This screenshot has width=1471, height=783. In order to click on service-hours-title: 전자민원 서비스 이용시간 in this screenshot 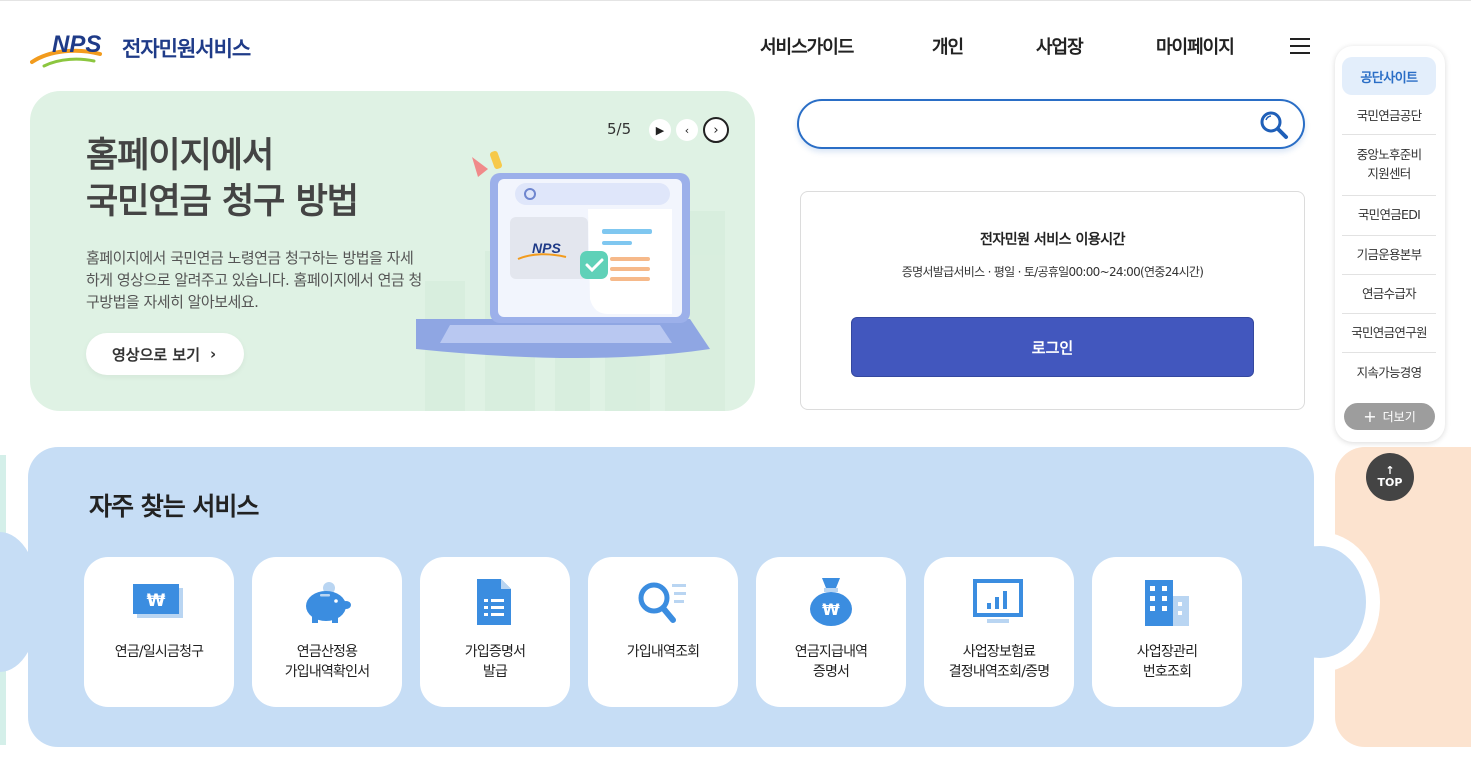, I will do `click(1052, 240)`.